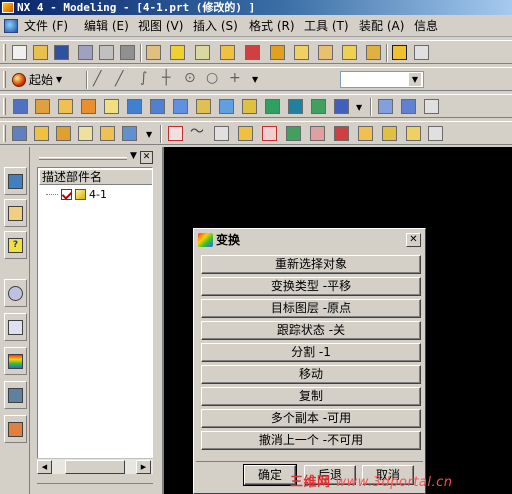 The image size is (512, 494). Describe the element at coordinates (127, 52) in the screenshot. I see `delete-icon` at that location.